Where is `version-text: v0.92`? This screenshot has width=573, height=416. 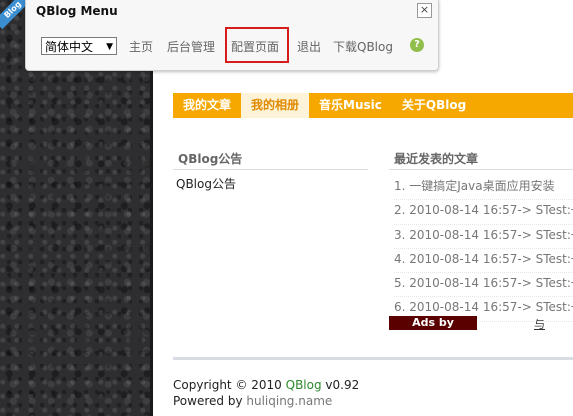 version-text: v0.92 is located at coordinates (340, 385).